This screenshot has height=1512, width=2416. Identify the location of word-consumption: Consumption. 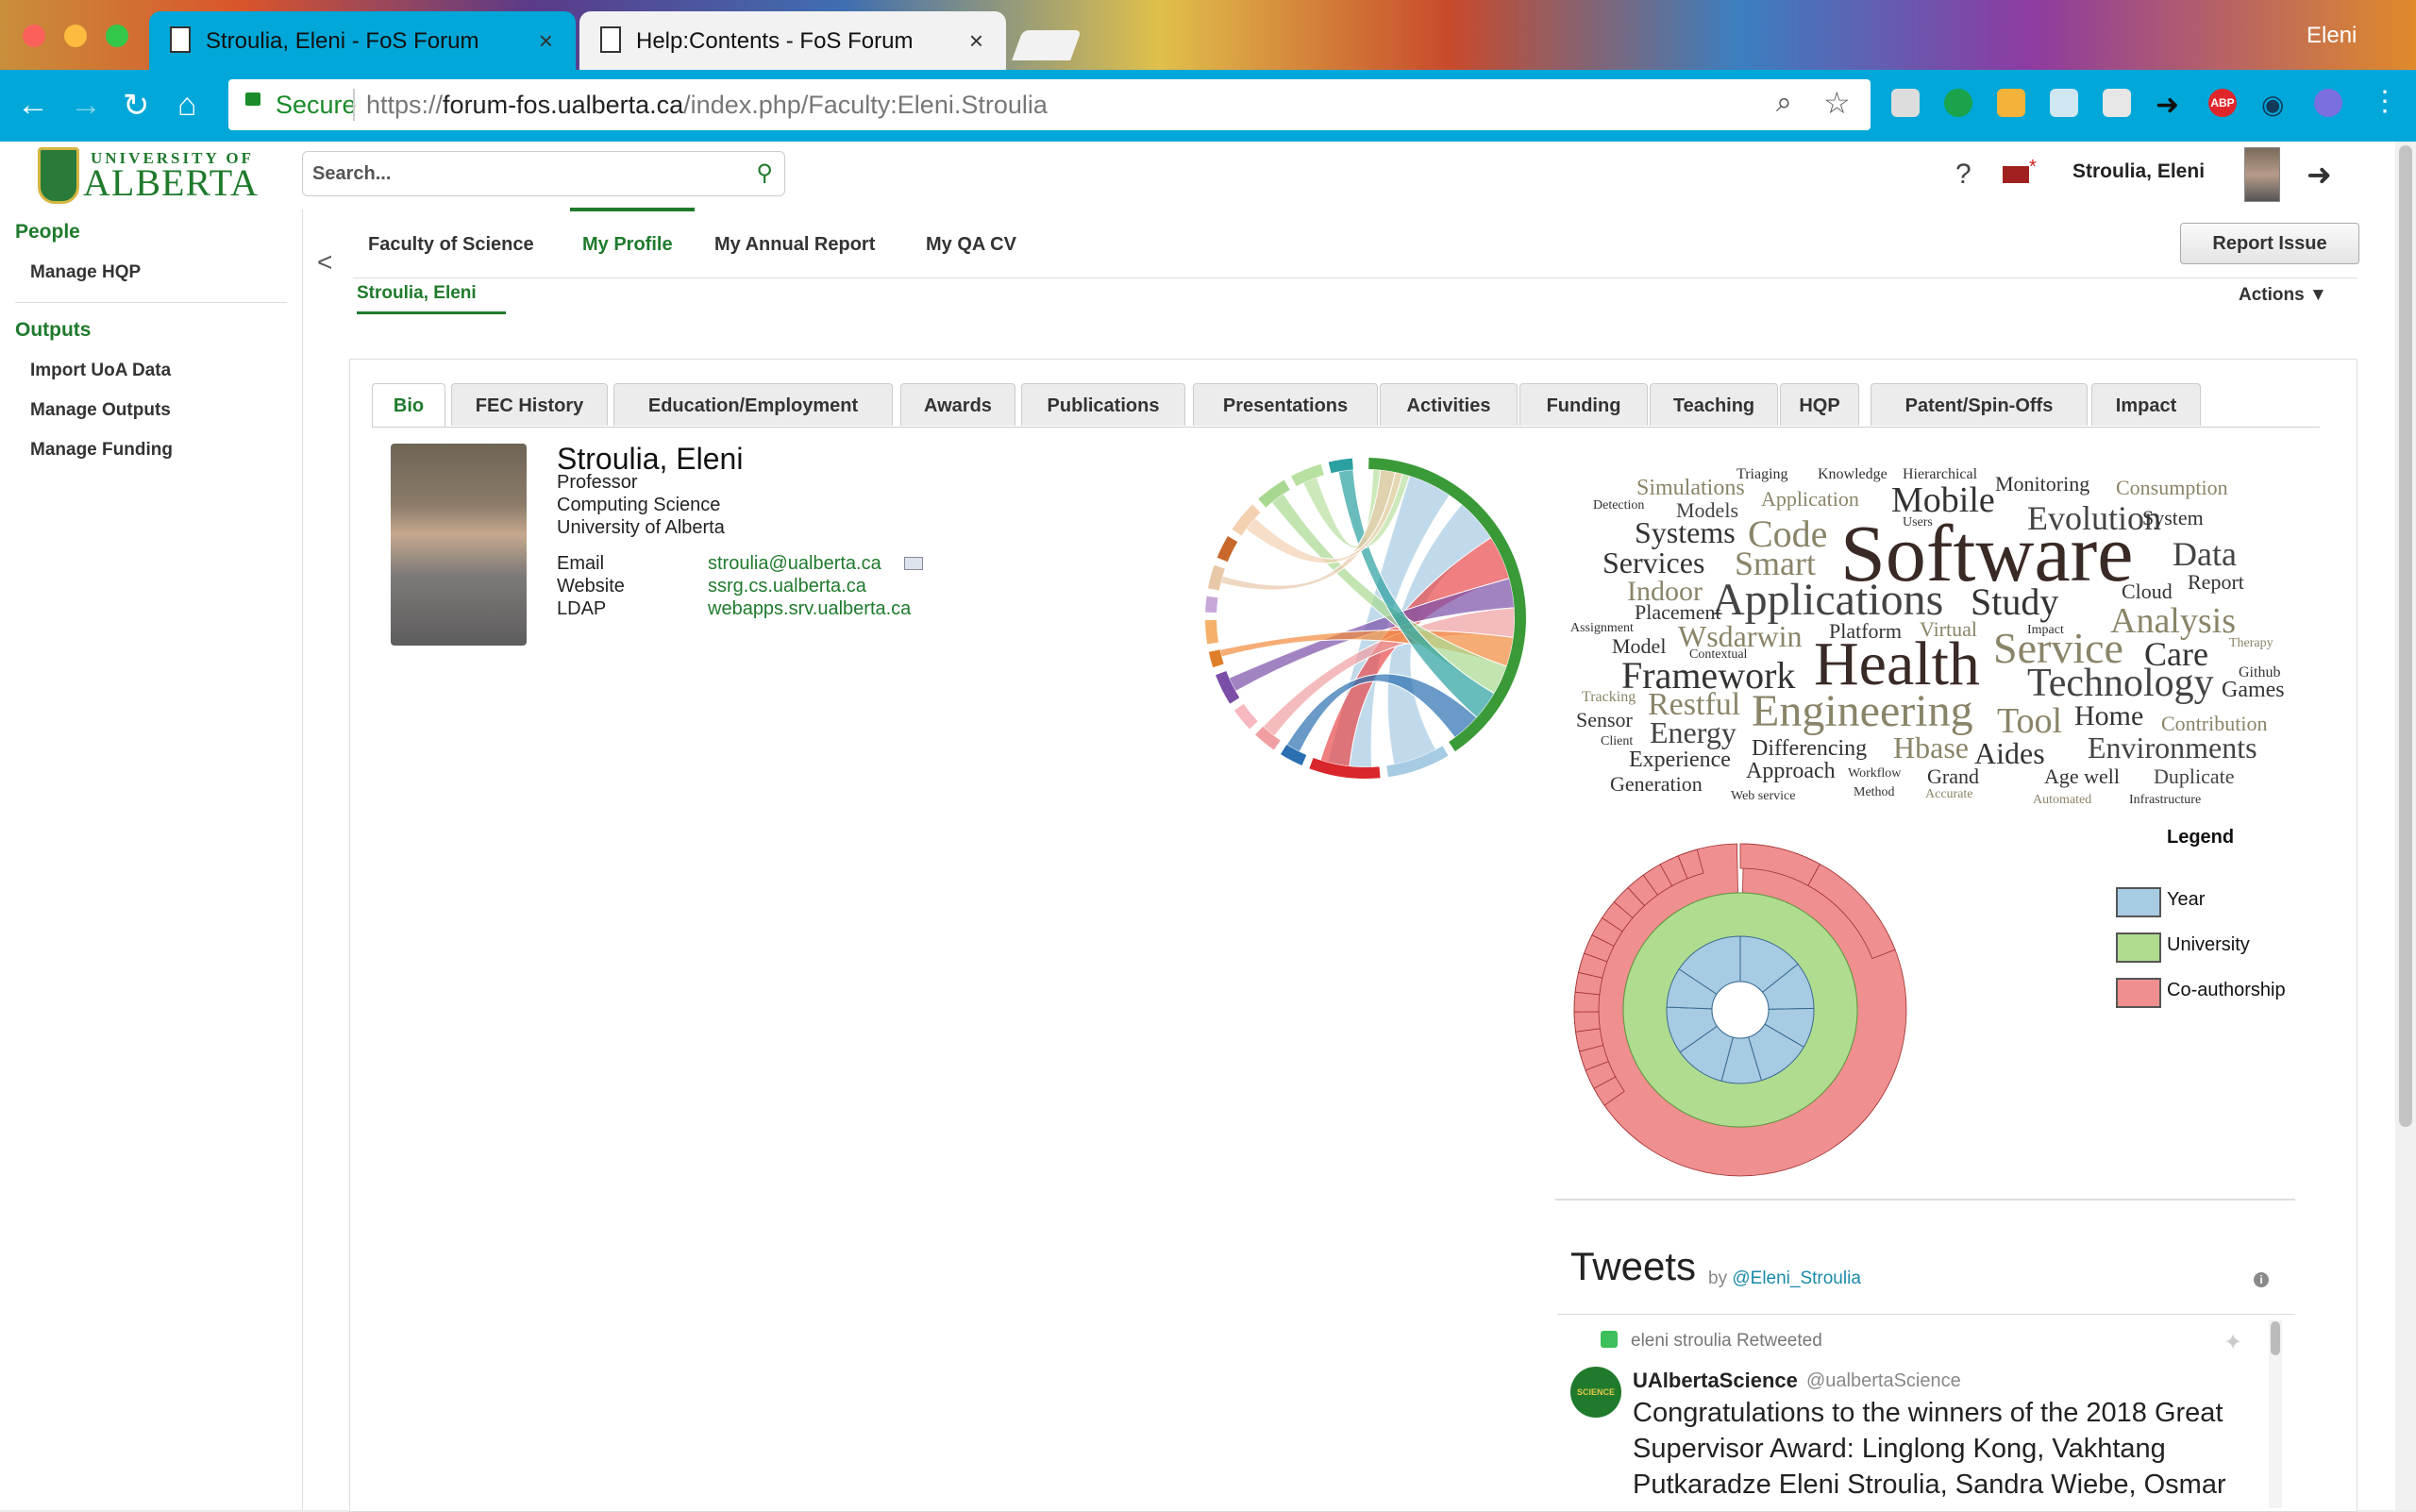
(2172, 487).